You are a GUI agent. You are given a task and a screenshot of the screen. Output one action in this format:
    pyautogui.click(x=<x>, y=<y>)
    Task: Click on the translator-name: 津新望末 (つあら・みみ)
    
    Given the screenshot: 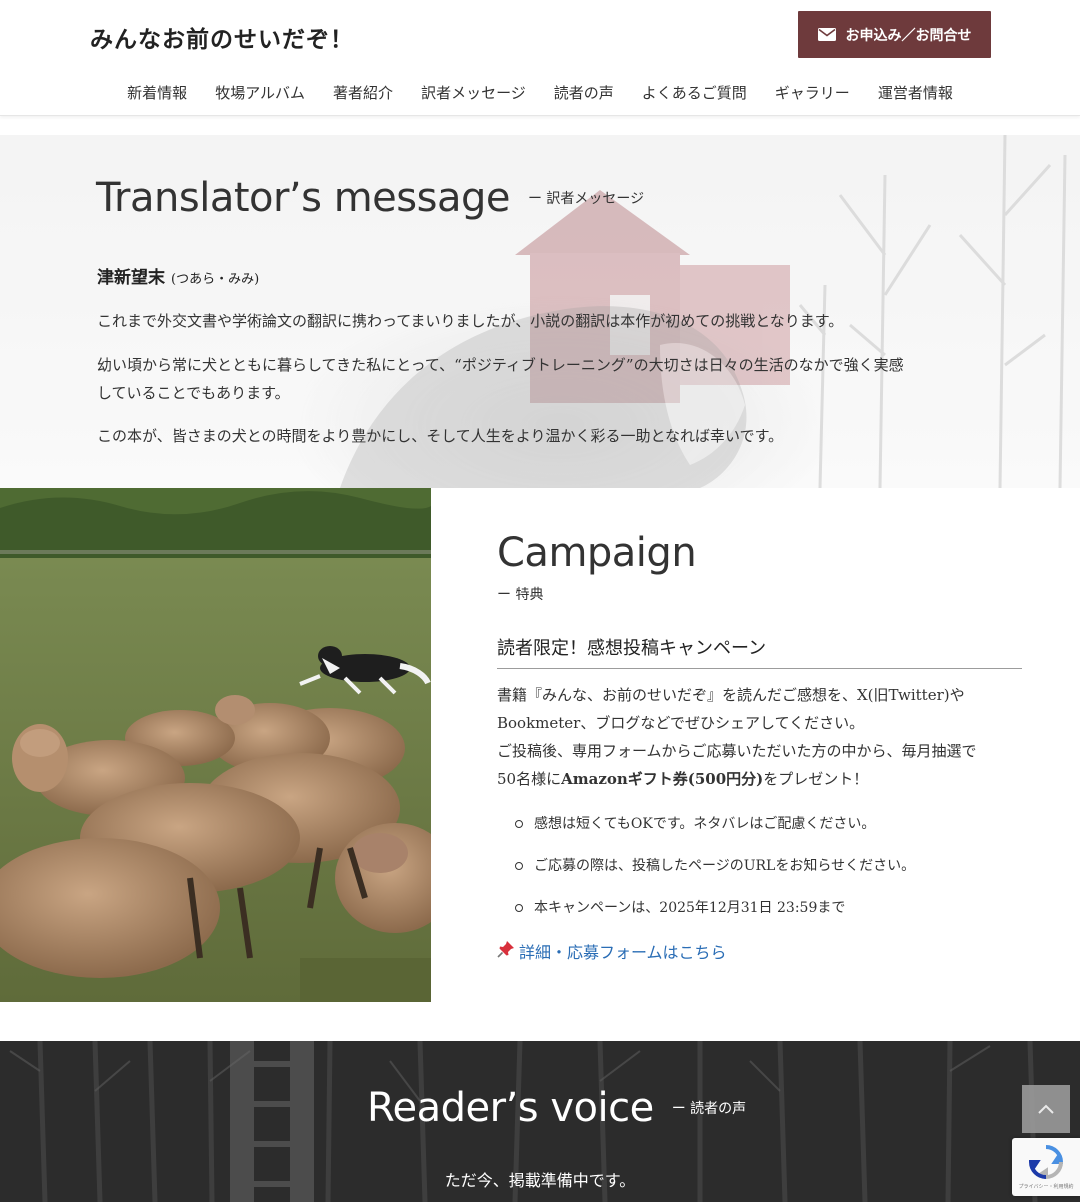 What is the action you would take?
    pyautogui.click(x=178, y=275)
    